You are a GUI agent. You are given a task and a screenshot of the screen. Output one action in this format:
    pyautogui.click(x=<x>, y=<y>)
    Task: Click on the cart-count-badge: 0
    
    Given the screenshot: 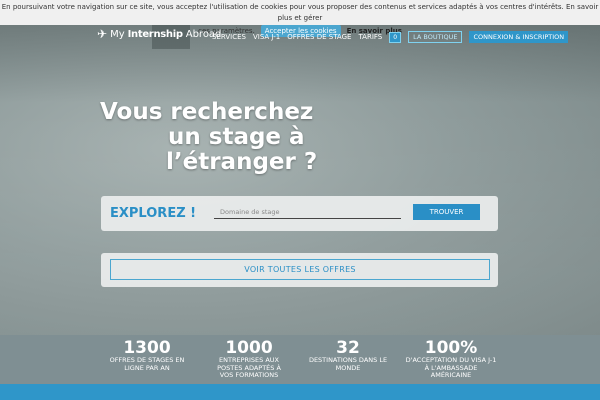 What is the action you would take?
    pyautogui.click(x=395, y=37)
    